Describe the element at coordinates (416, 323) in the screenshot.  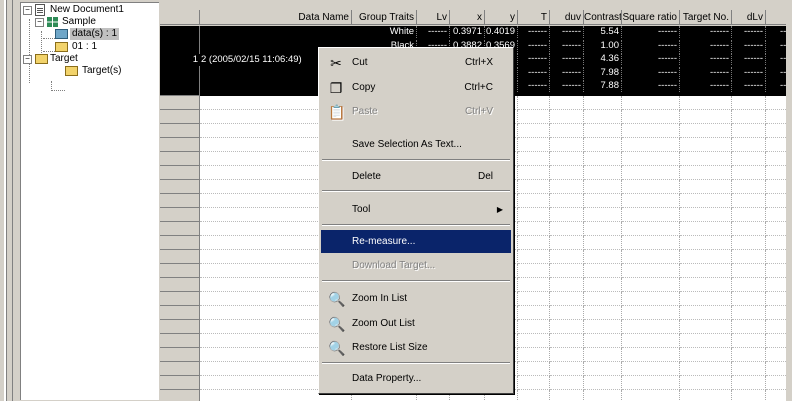
I see `menu-item-zoom-out: 🔍 Zoom Out List` at that location.